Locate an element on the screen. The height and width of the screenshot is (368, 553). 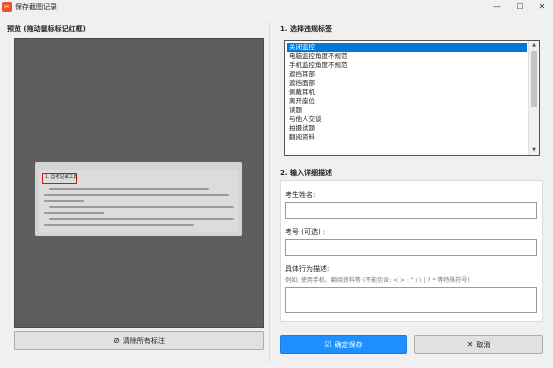
close-icon: ✕ is located at coordinates (470, 344).